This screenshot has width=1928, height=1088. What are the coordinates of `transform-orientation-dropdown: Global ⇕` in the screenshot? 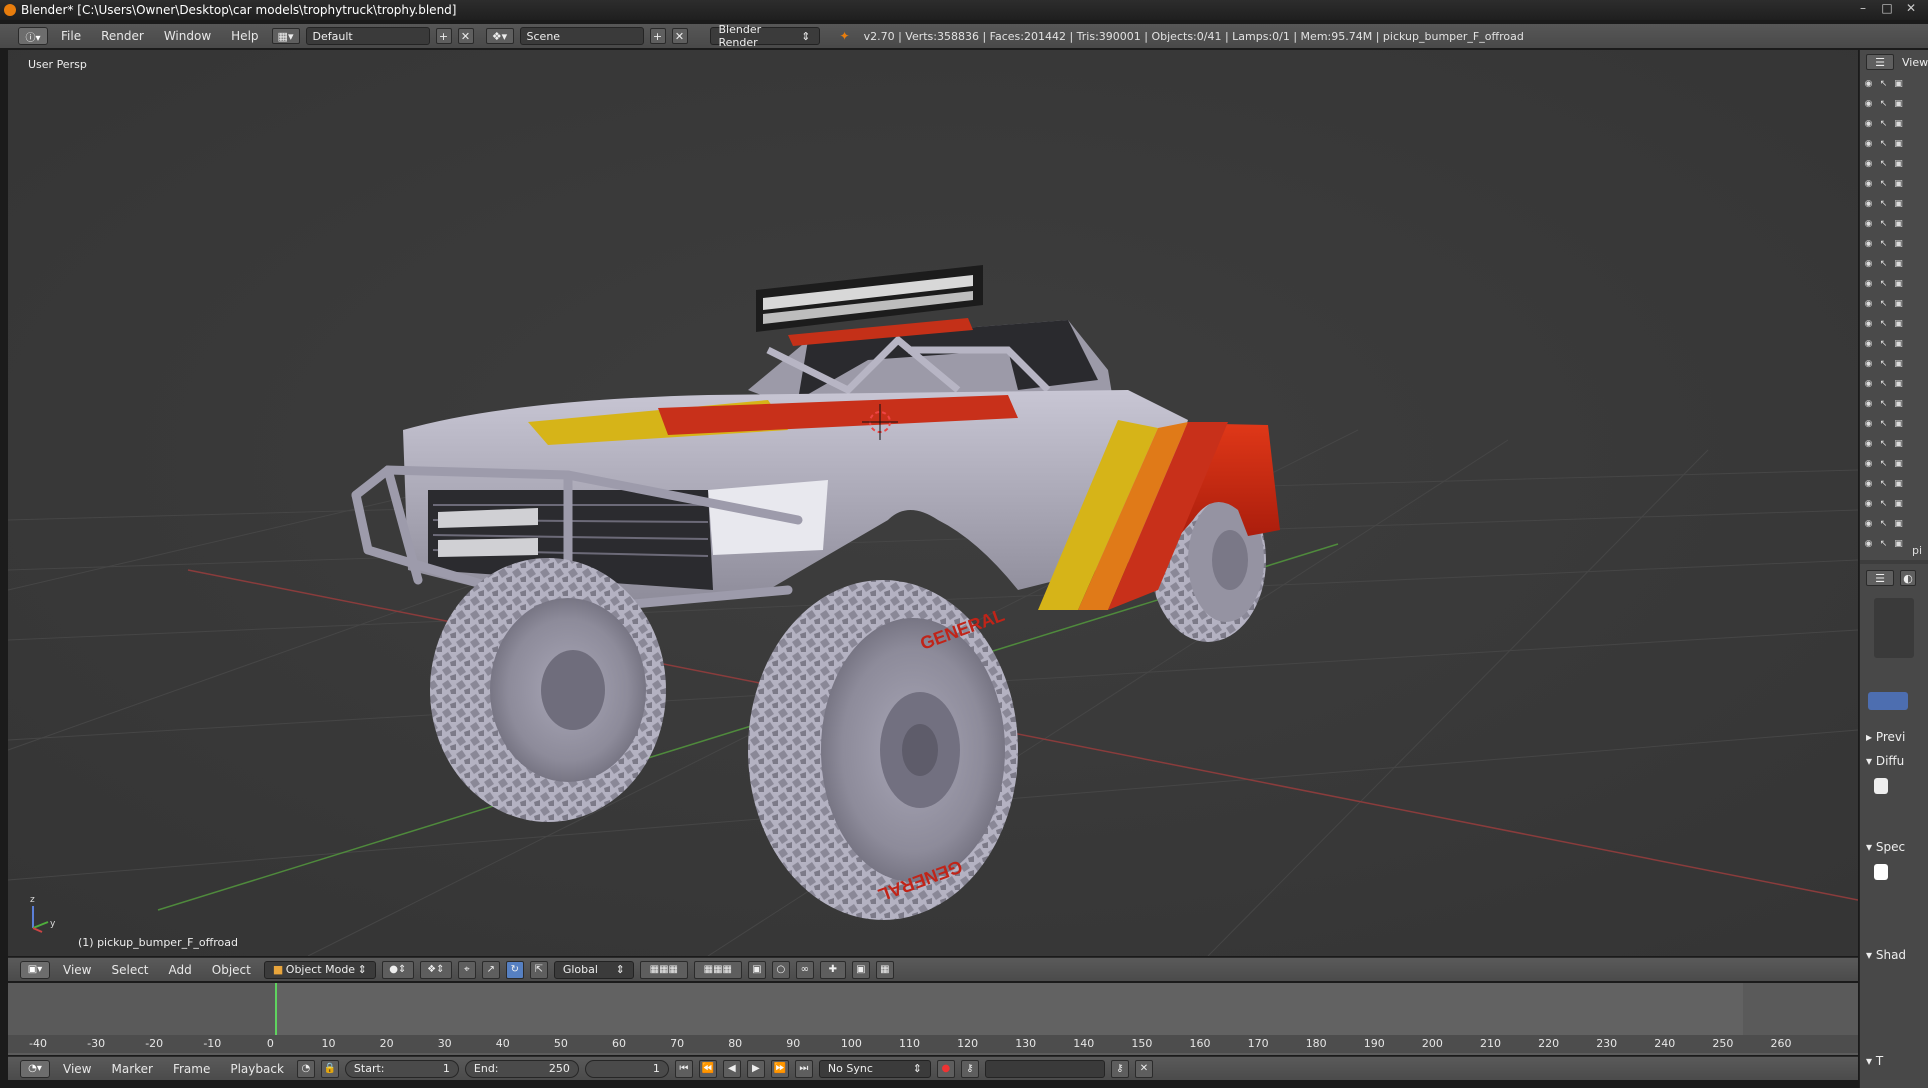 It's located at (593, 969).